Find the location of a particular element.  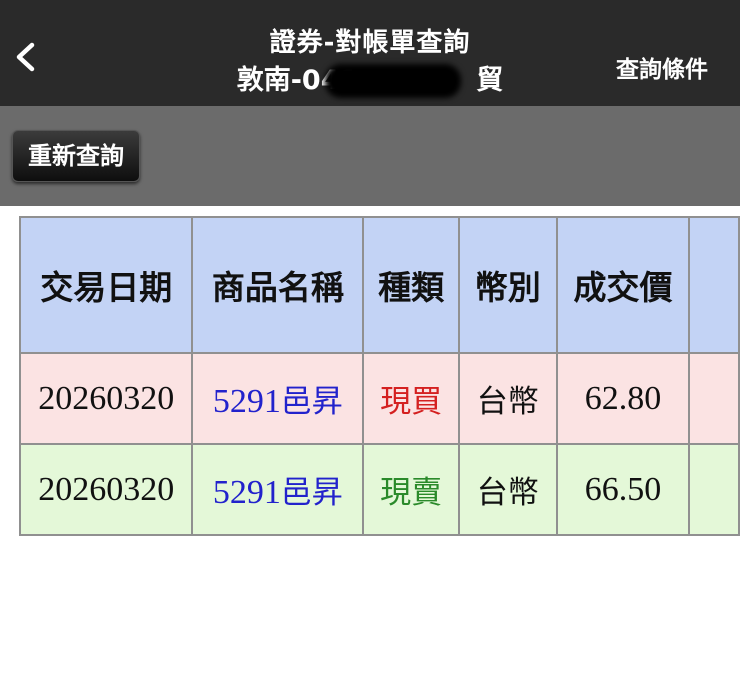

back-button is located at coordinates (27, 57).